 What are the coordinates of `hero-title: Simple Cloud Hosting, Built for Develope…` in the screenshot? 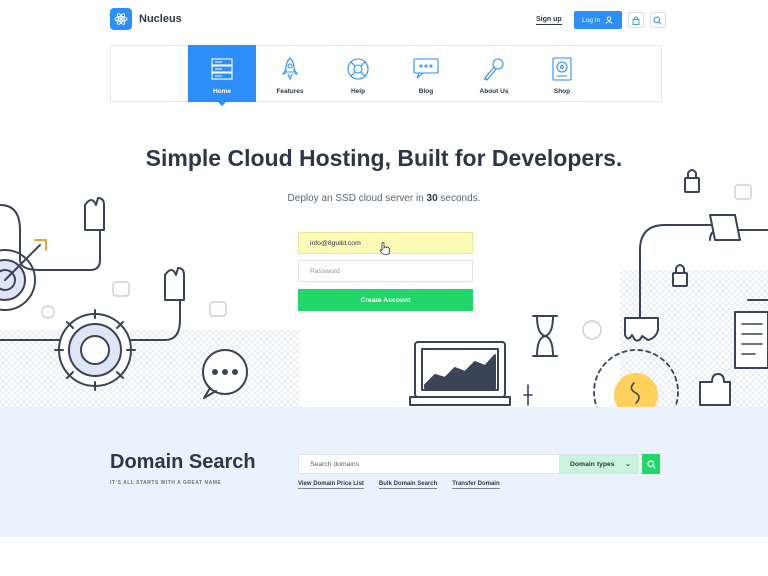 It's located at (384, 158).